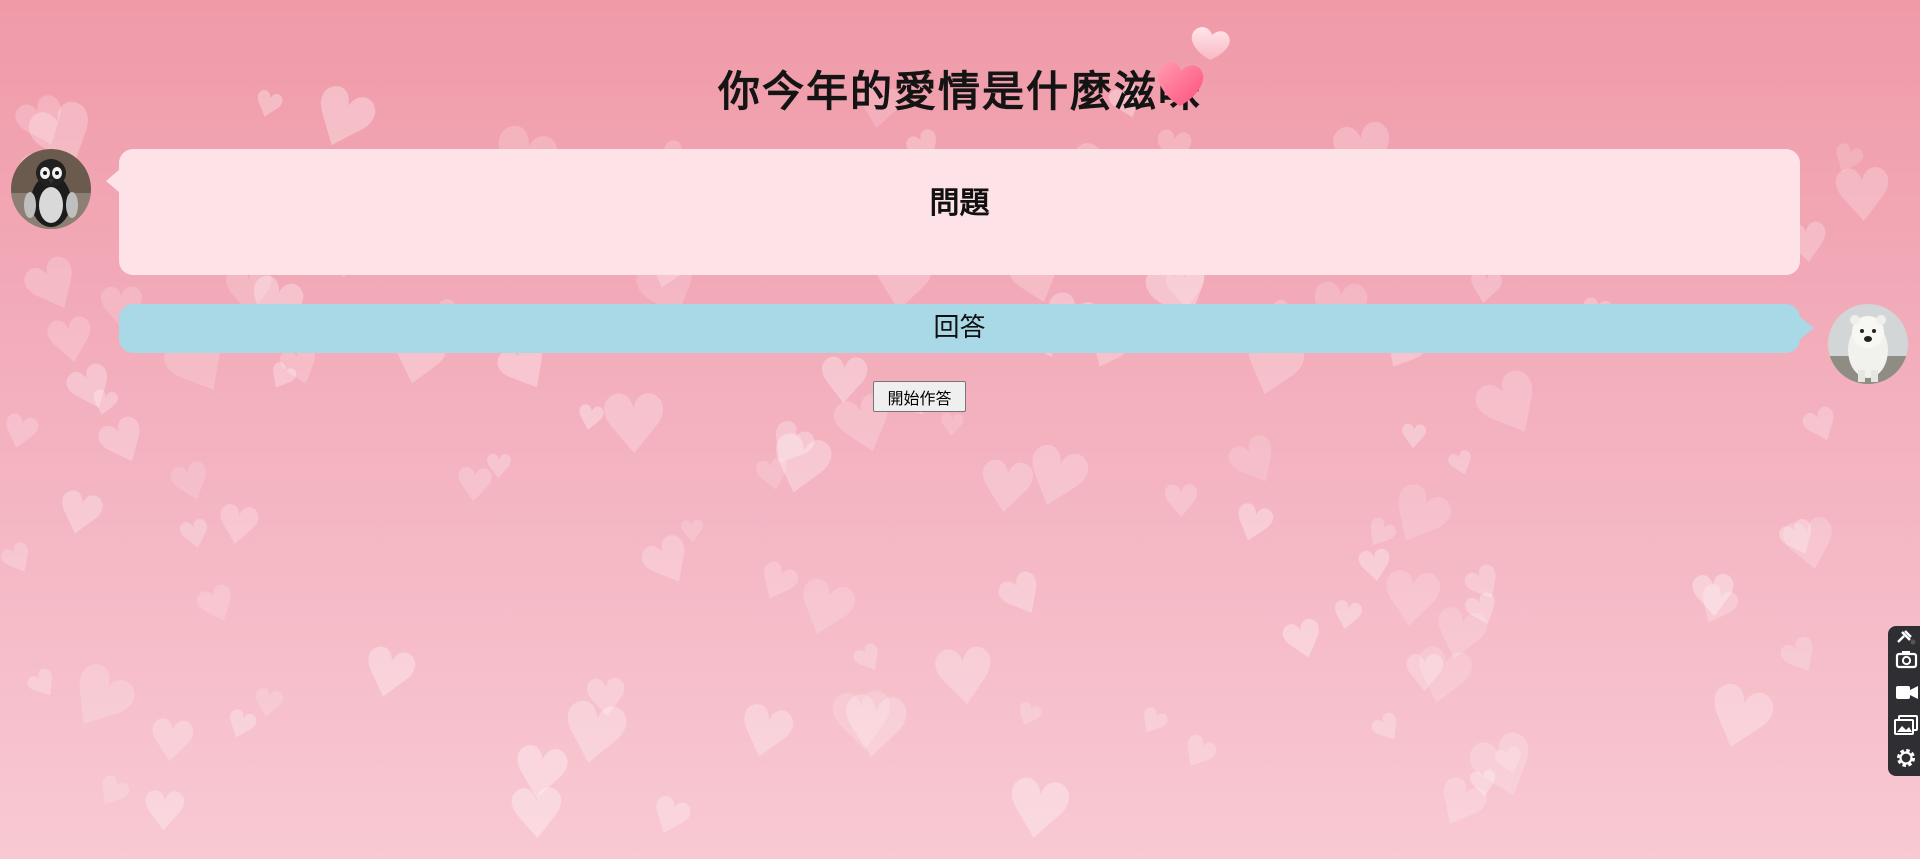  Describe the element at coordinates (51, 189) in the screenshot. I see `penguin-avatar` at that location.